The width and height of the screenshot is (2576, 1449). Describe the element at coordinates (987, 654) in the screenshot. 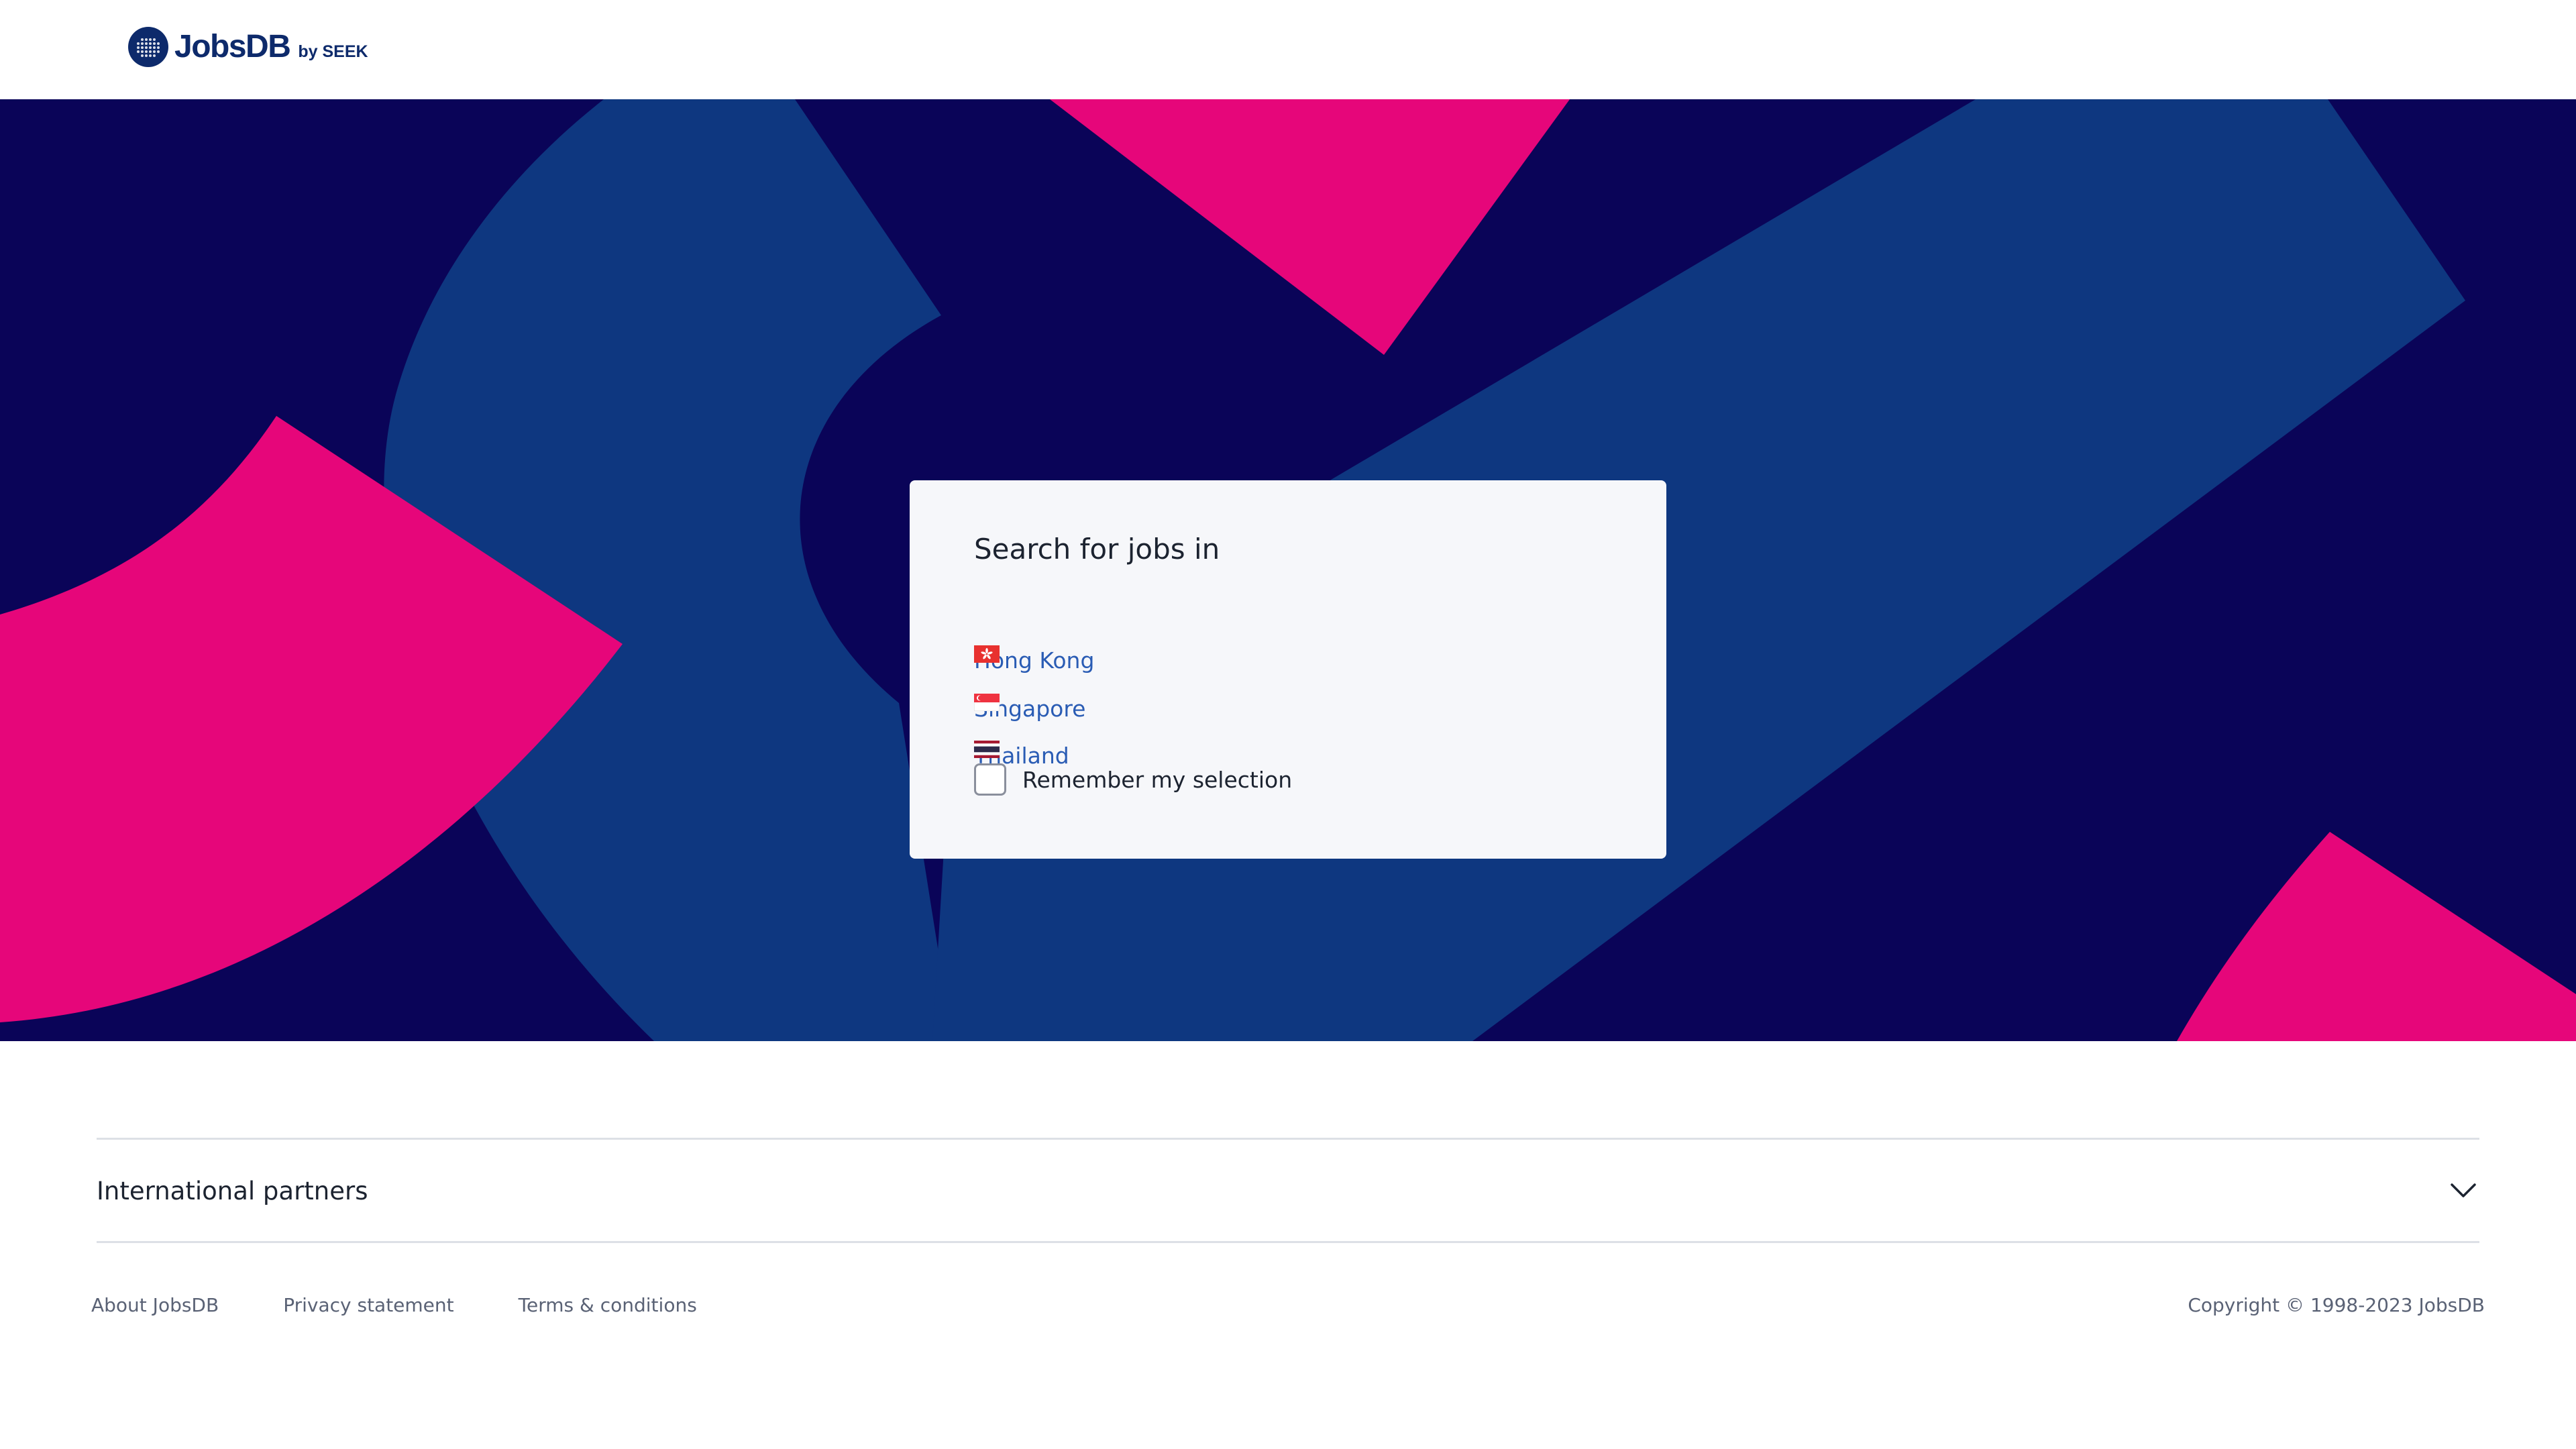

I see `hong-kong-flag-icon` at that location.